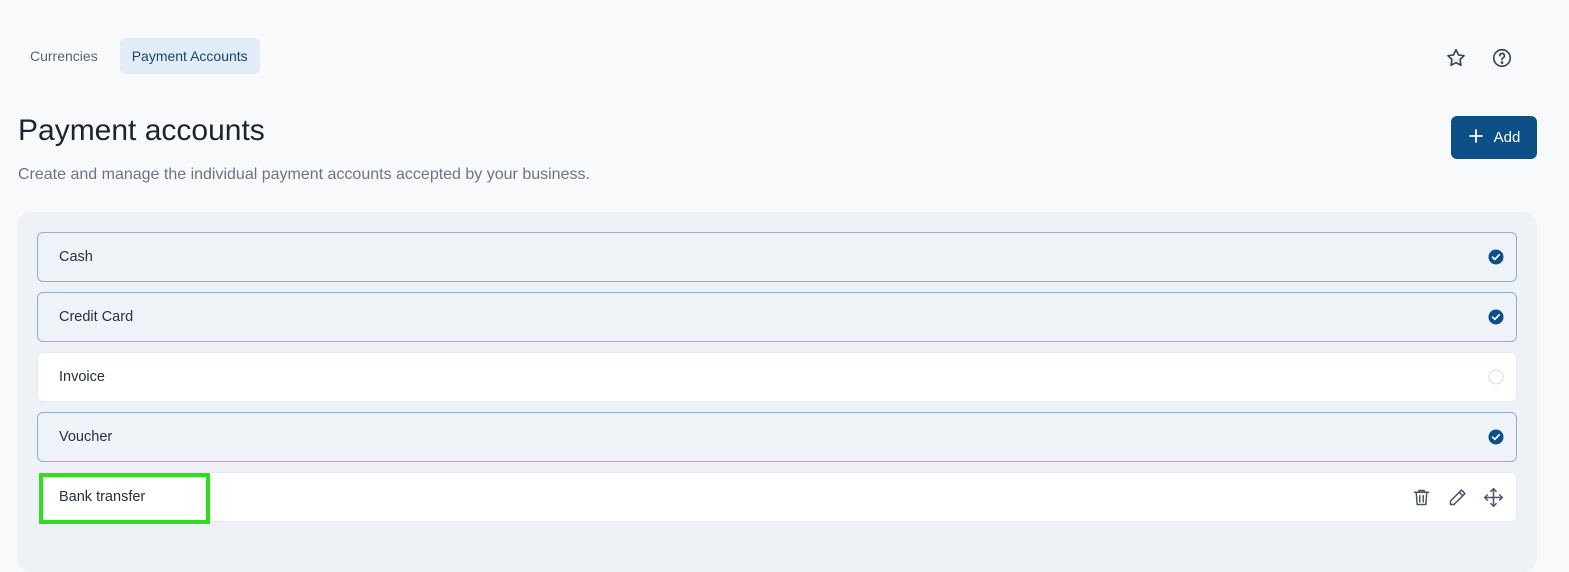 Image resolution: width=1569 pixels, height=572 pixels. What do you see at coordinates (141, 130) in the screenshot?
I see `page-title: Payment accounts` at bounding box center [141, 130].